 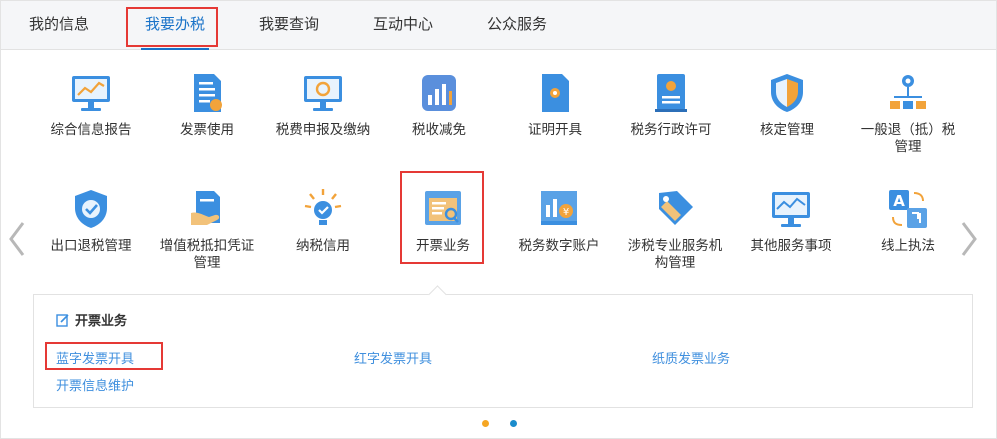 I want to click on service-label: 核定管理, so click(x=787, y=129).